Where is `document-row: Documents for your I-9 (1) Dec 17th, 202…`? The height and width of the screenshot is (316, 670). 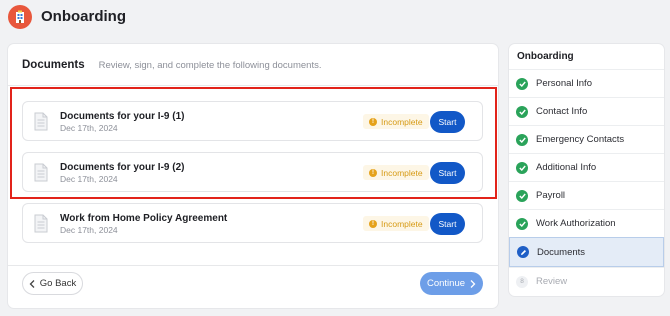 document-row: Documents for your I-9 (1) Dec 17th, 202… is located at coordinates (252, 121).